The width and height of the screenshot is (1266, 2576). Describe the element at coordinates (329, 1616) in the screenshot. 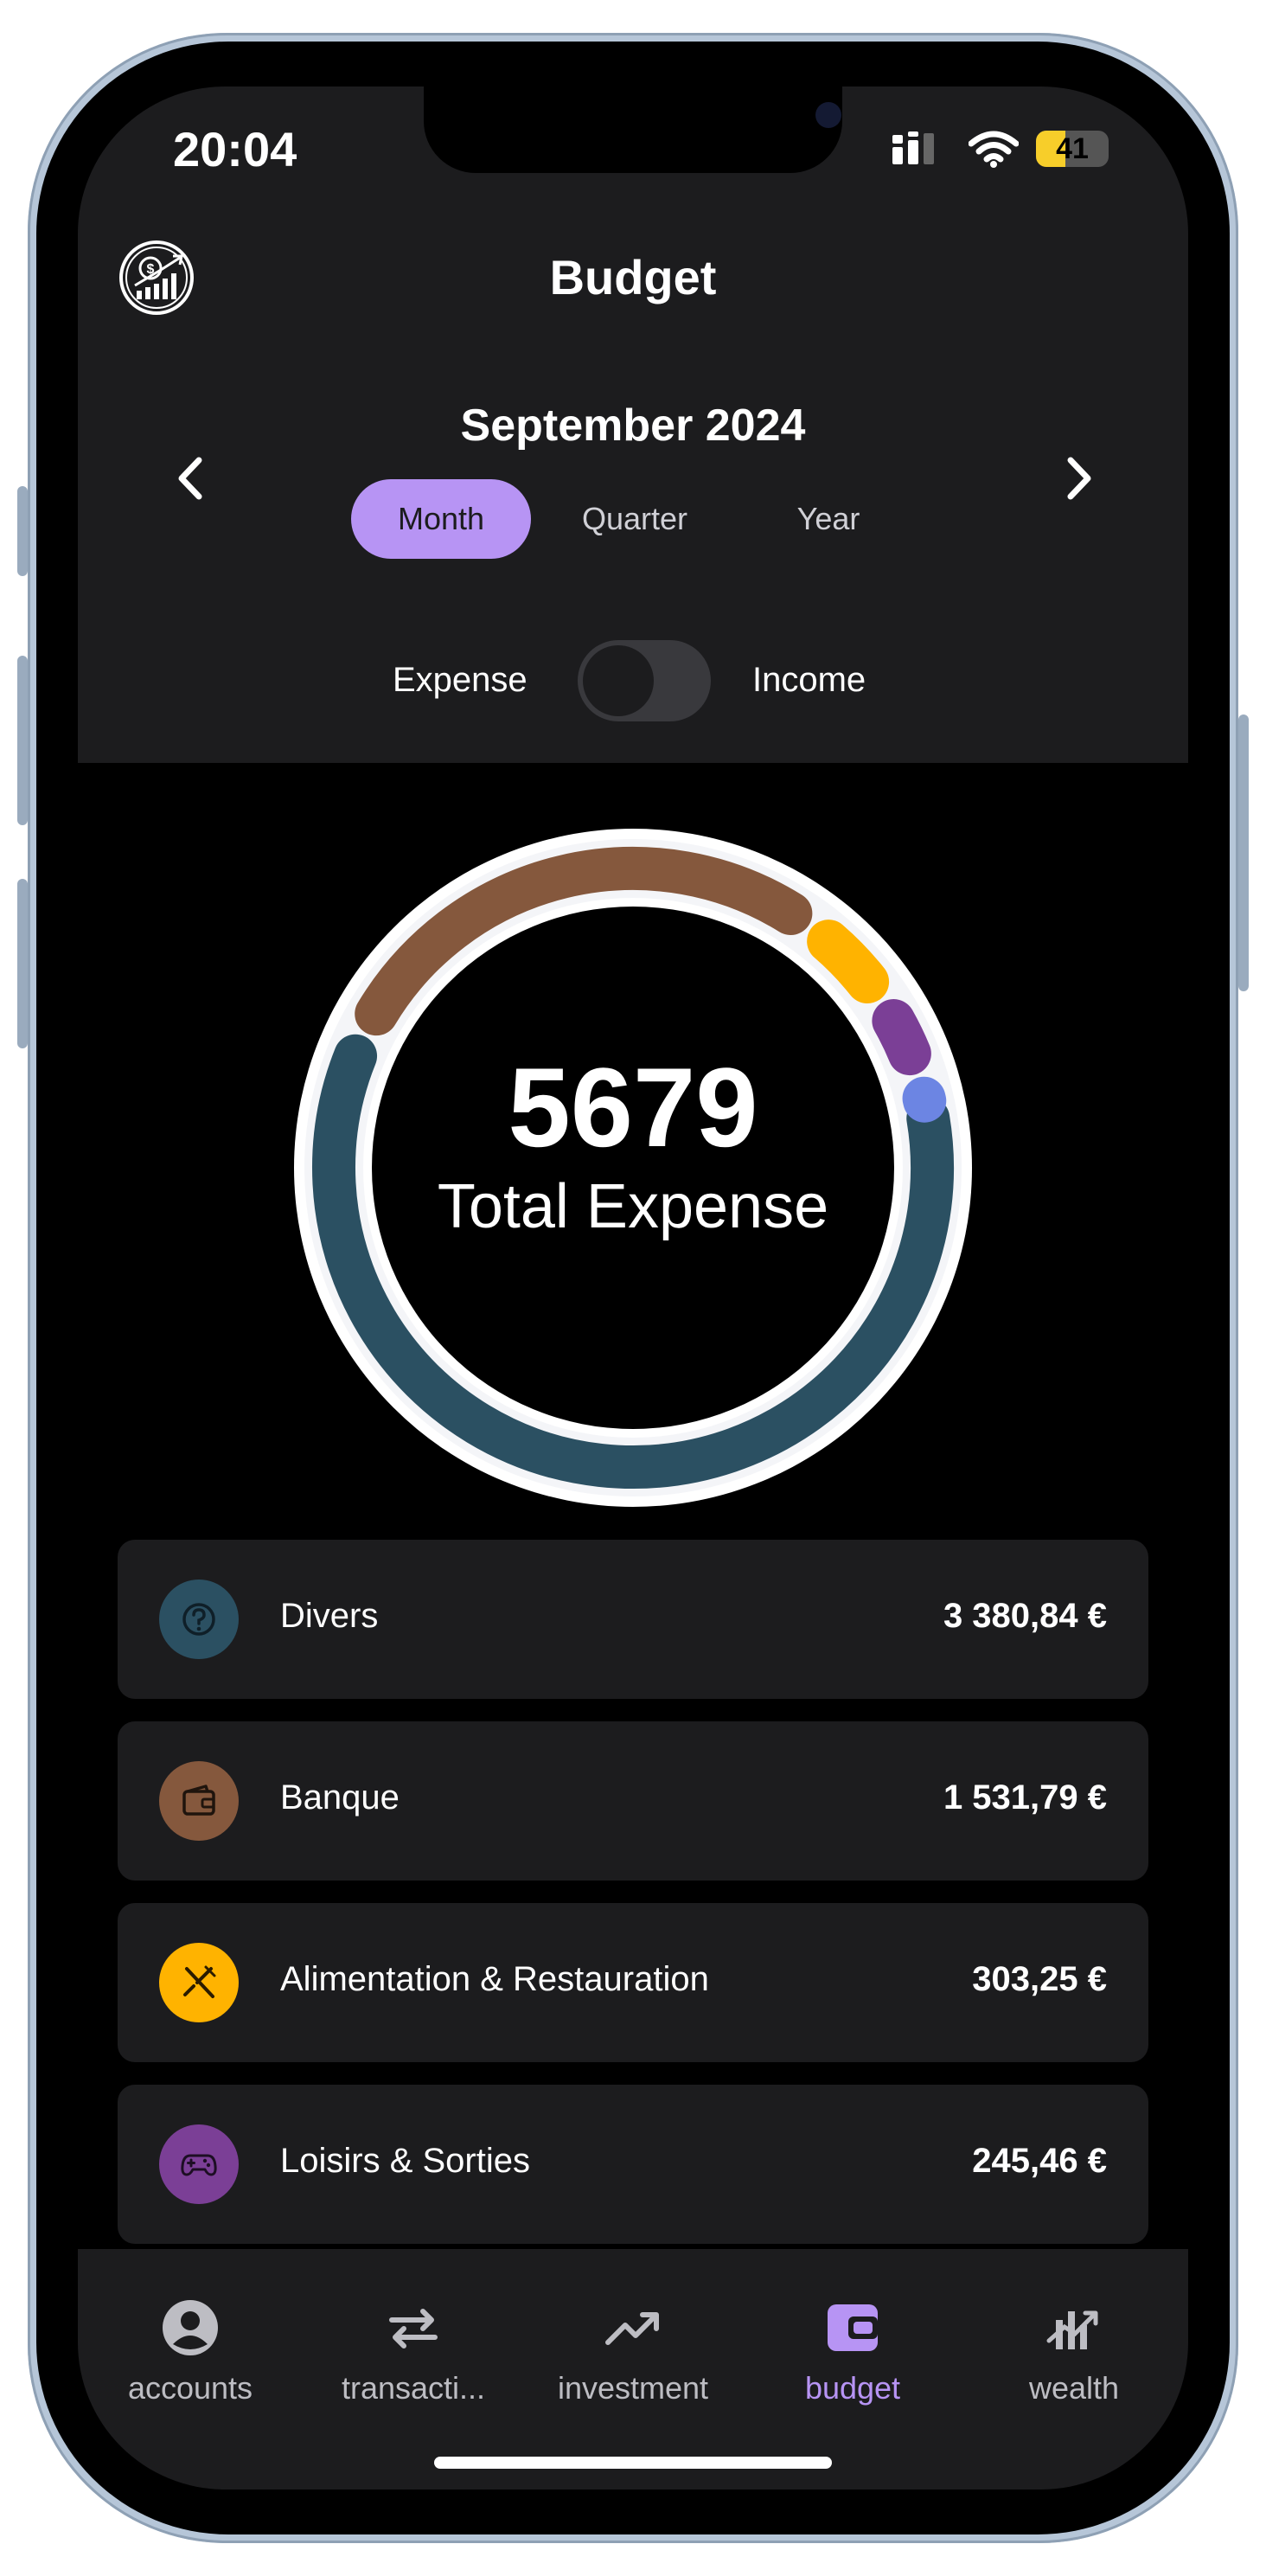

I see `category-name: Divers` at that location.